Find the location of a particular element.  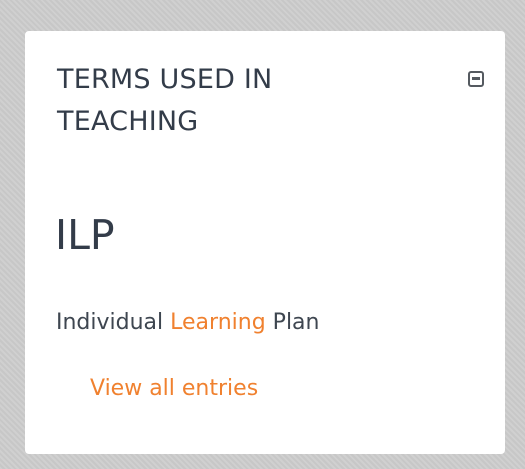

collapse-icon is located at coordinates (476, 79).